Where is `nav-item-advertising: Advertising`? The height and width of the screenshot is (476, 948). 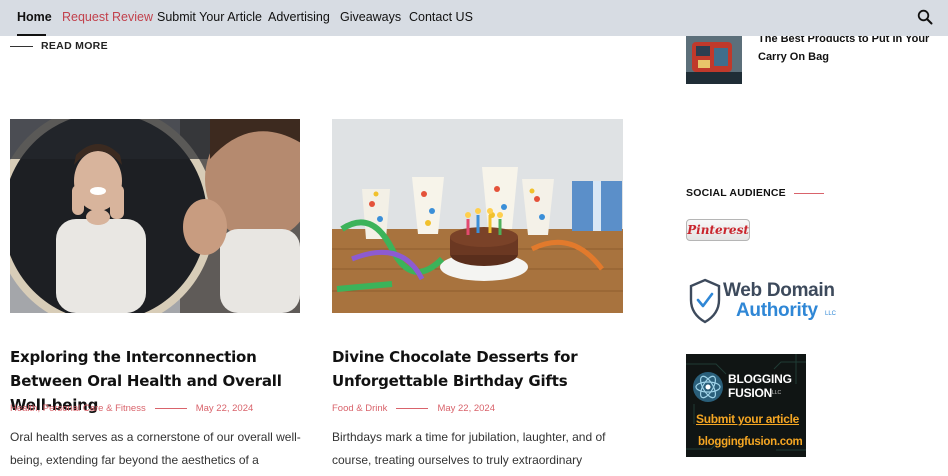
nav-item-advertising: Advertising is located at coordinates (299, 17).